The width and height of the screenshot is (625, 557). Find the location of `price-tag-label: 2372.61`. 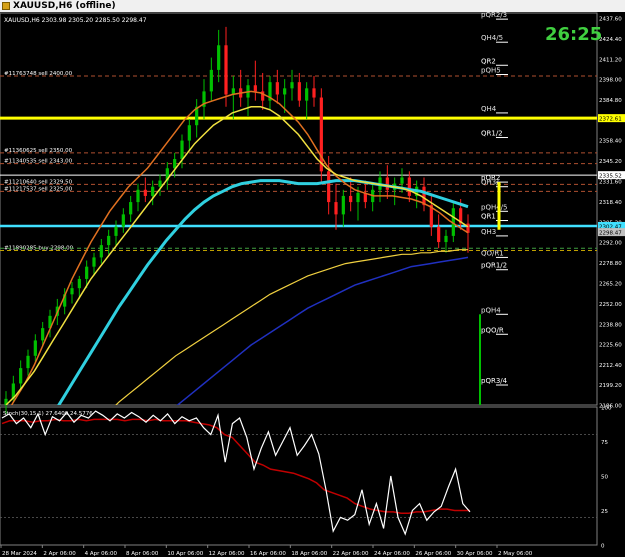

price-tag-label: 2372.61 is located at coordinates (610, 120).